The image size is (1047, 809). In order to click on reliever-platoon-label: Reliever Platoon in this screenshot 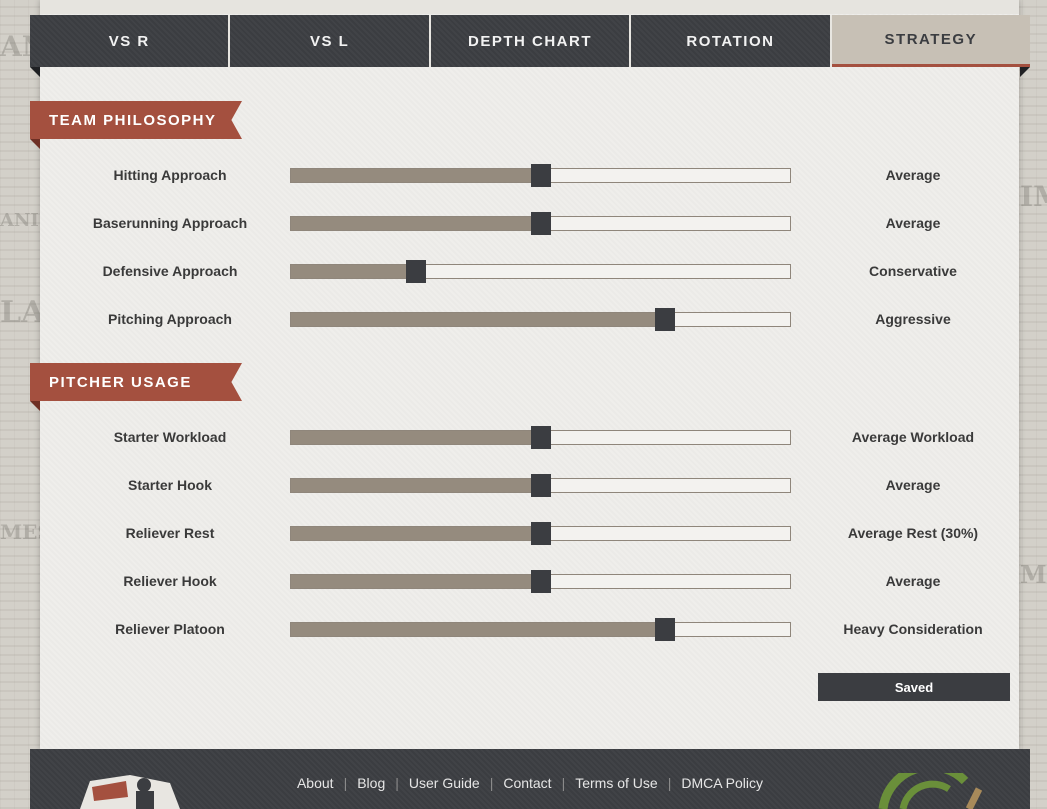, I will do `click(170, 629)`.